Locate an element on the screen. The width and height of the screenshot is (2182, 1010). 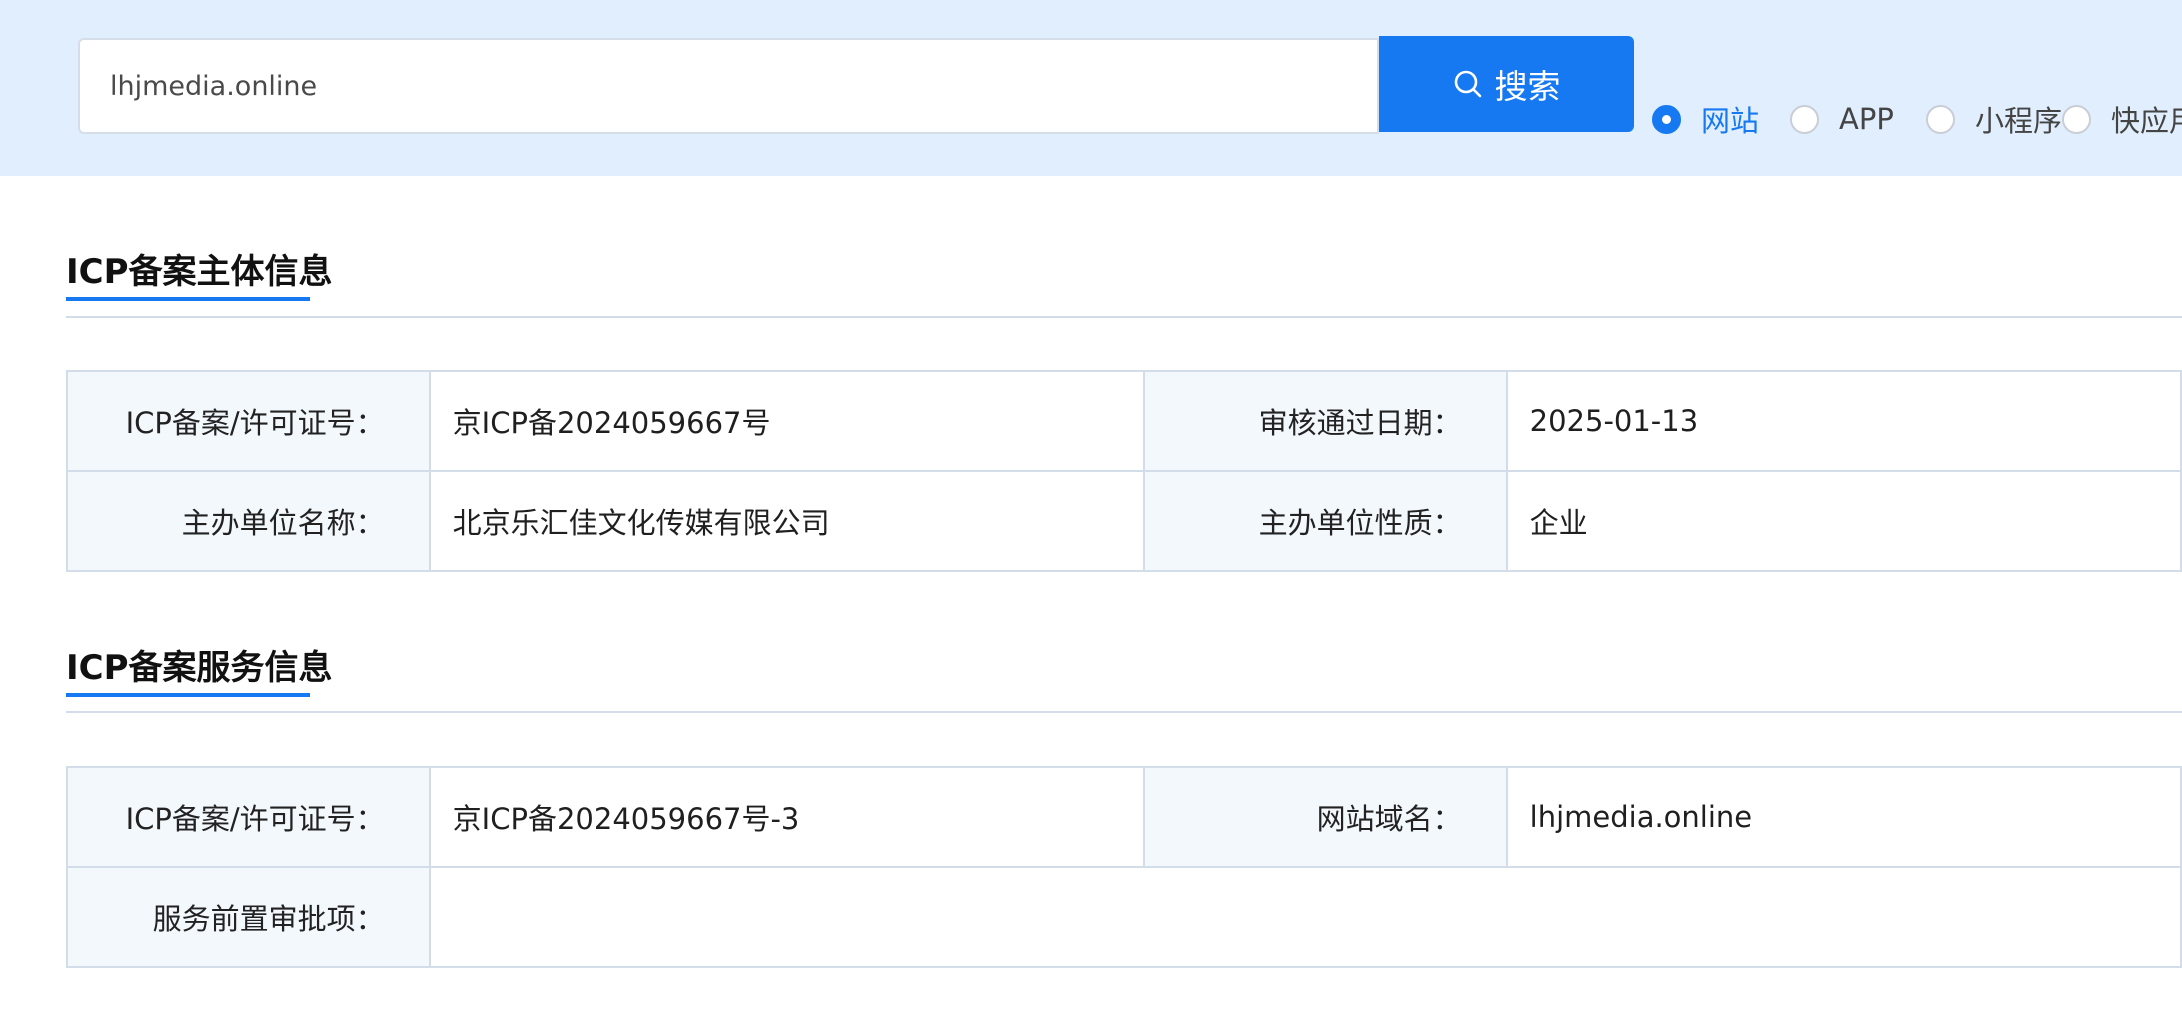
pre-approval-value is located at coordinates (1306, 918).